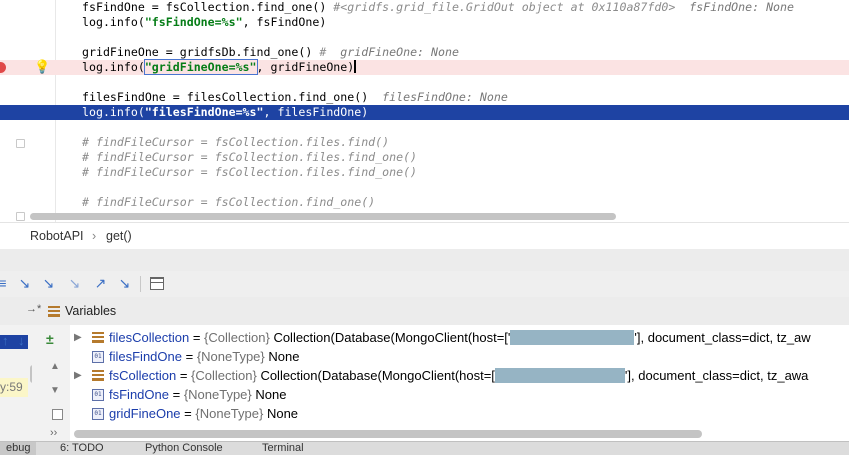  I want to click on variables-icon, so click(54, 311).